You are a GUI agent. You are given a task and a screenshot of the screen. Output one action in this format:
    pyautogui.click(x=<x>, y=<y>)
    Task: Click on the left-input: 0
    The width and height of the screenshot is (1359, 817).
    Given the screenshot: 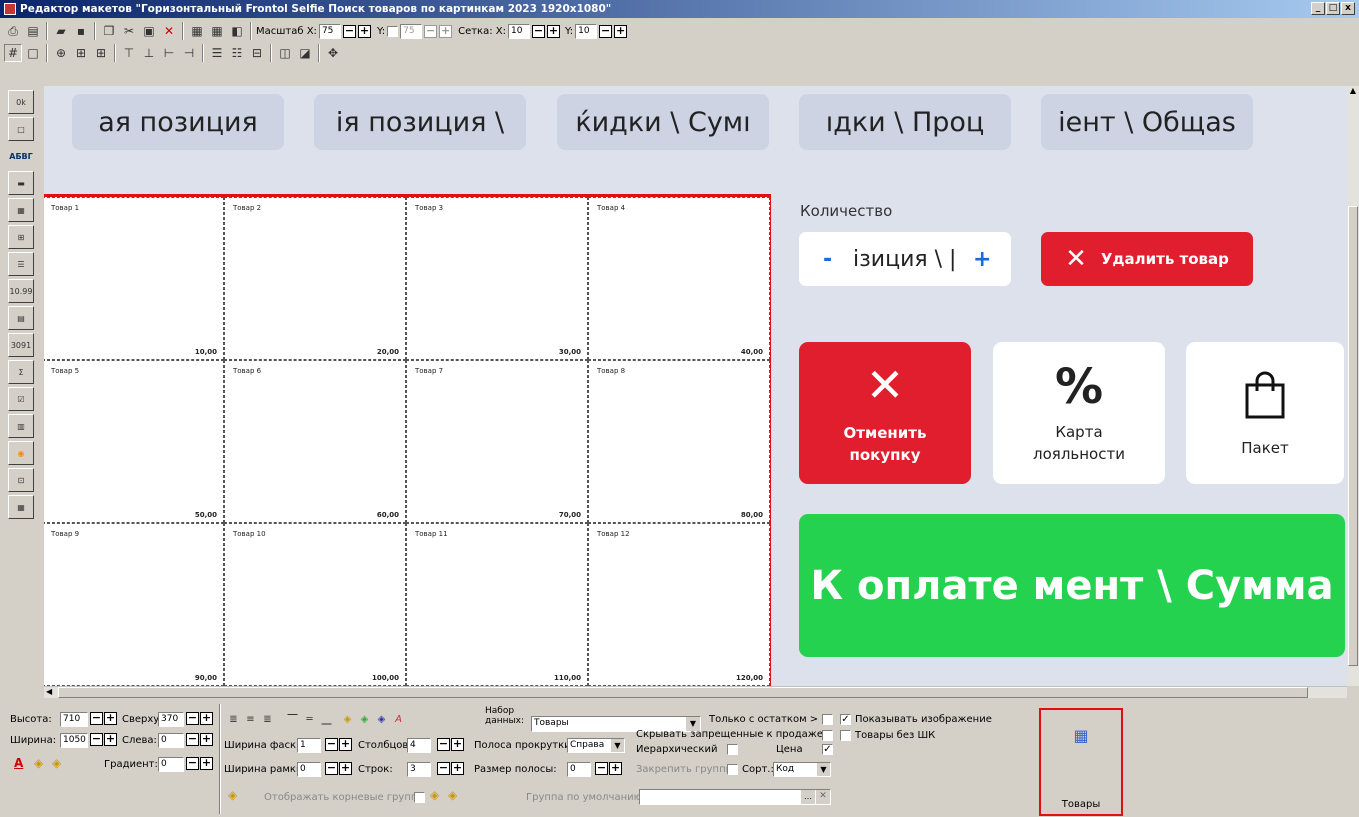 What is the action you would take?
    pyautogui.click(x=171, y=740)
    